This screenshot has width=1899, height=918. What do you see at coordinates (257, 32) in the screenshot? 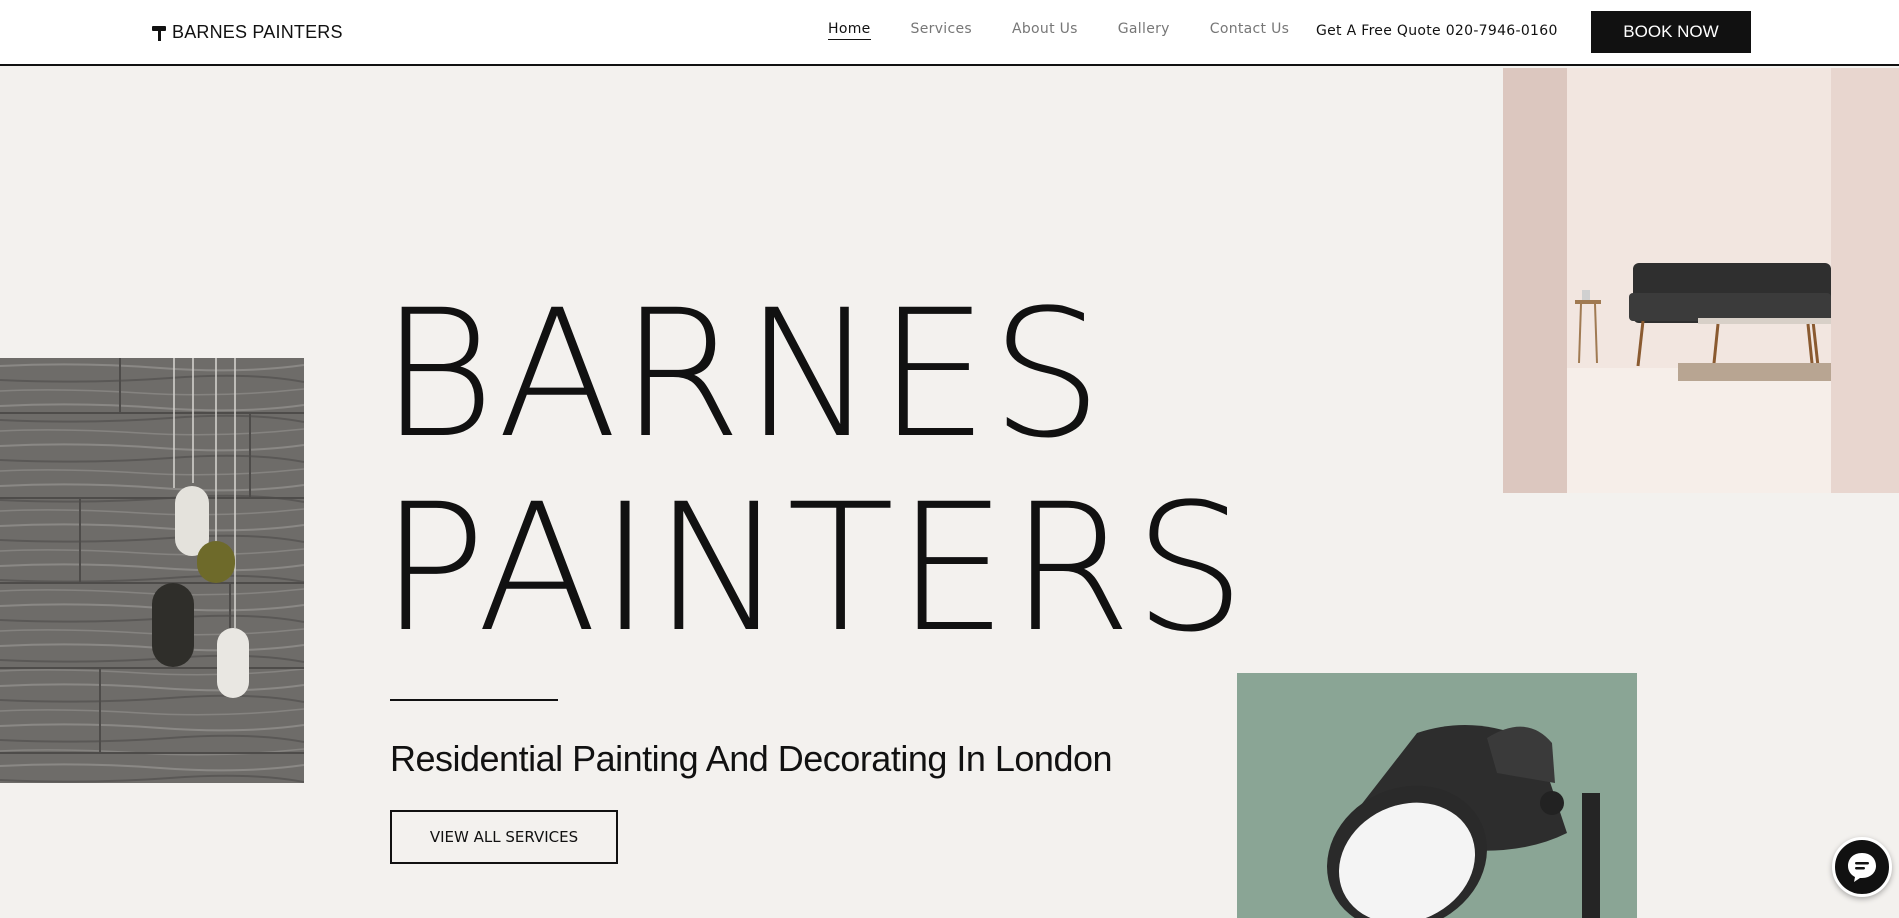
I see `logo-text: BARNES PAINTERS` at bounding box center [257, 32].